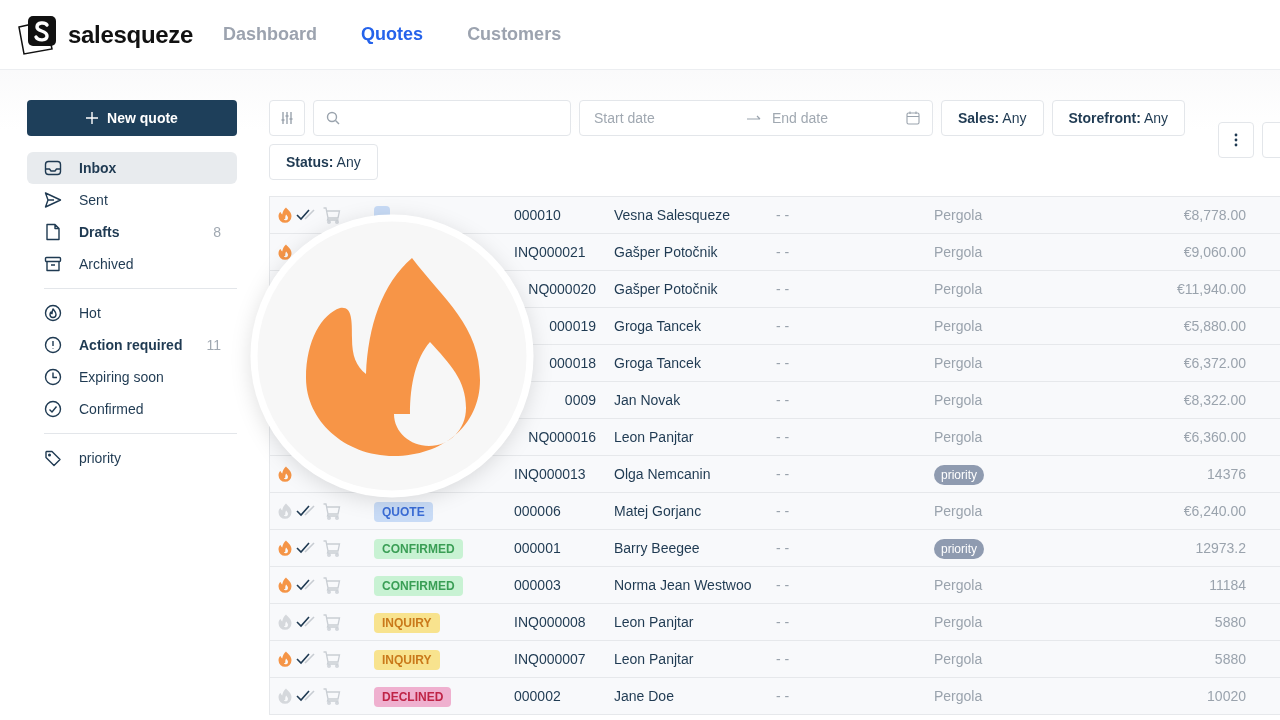  What do you see at coordinates (132, 200) in the screenshot?
I see `sidebar-item: Sent` at bounding box center [132, 200].